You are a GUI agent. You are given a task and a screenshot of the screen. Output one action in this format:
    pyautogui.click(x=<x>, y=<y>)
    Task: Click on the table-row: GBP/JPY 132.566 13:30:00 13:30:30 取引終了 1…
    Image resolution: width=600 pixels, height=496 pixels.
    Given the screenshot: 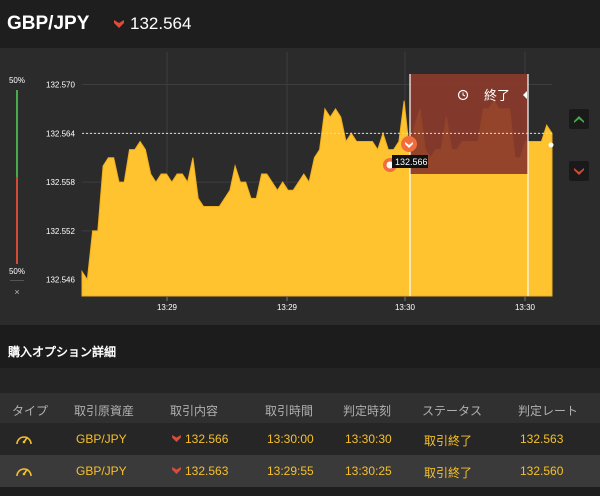 What is the action you would take?
    pyautogui.click(x=300, y=439)
    